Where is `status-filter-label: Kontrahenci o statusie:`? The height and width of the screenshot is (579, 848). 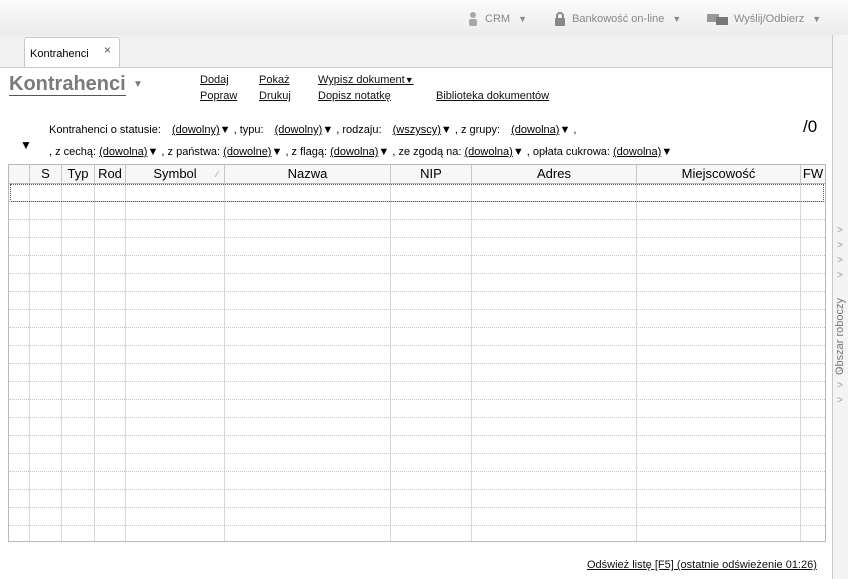 status-filter-label: Kontrahenci o statusie: is located at coordinates (105, 130).